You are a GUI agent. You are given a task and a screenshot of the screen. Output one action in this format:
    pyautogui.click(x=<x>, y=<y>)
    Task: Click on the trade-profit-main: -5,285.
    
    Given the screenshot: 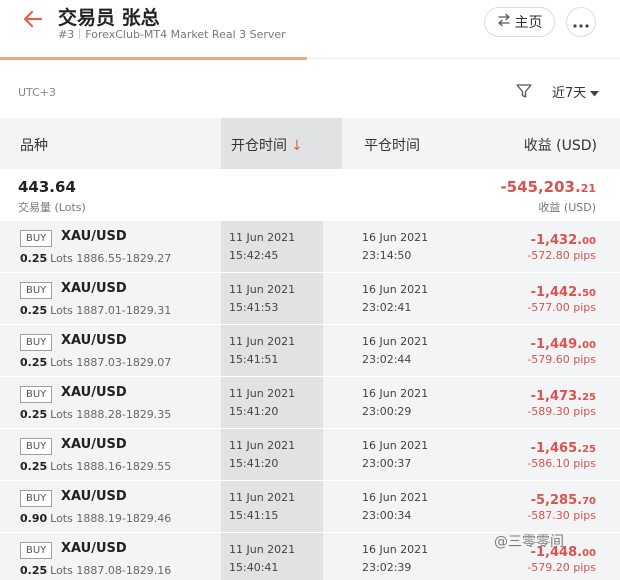 What is the action you would take?
    pyautogui.click(x=556, y=500)
    